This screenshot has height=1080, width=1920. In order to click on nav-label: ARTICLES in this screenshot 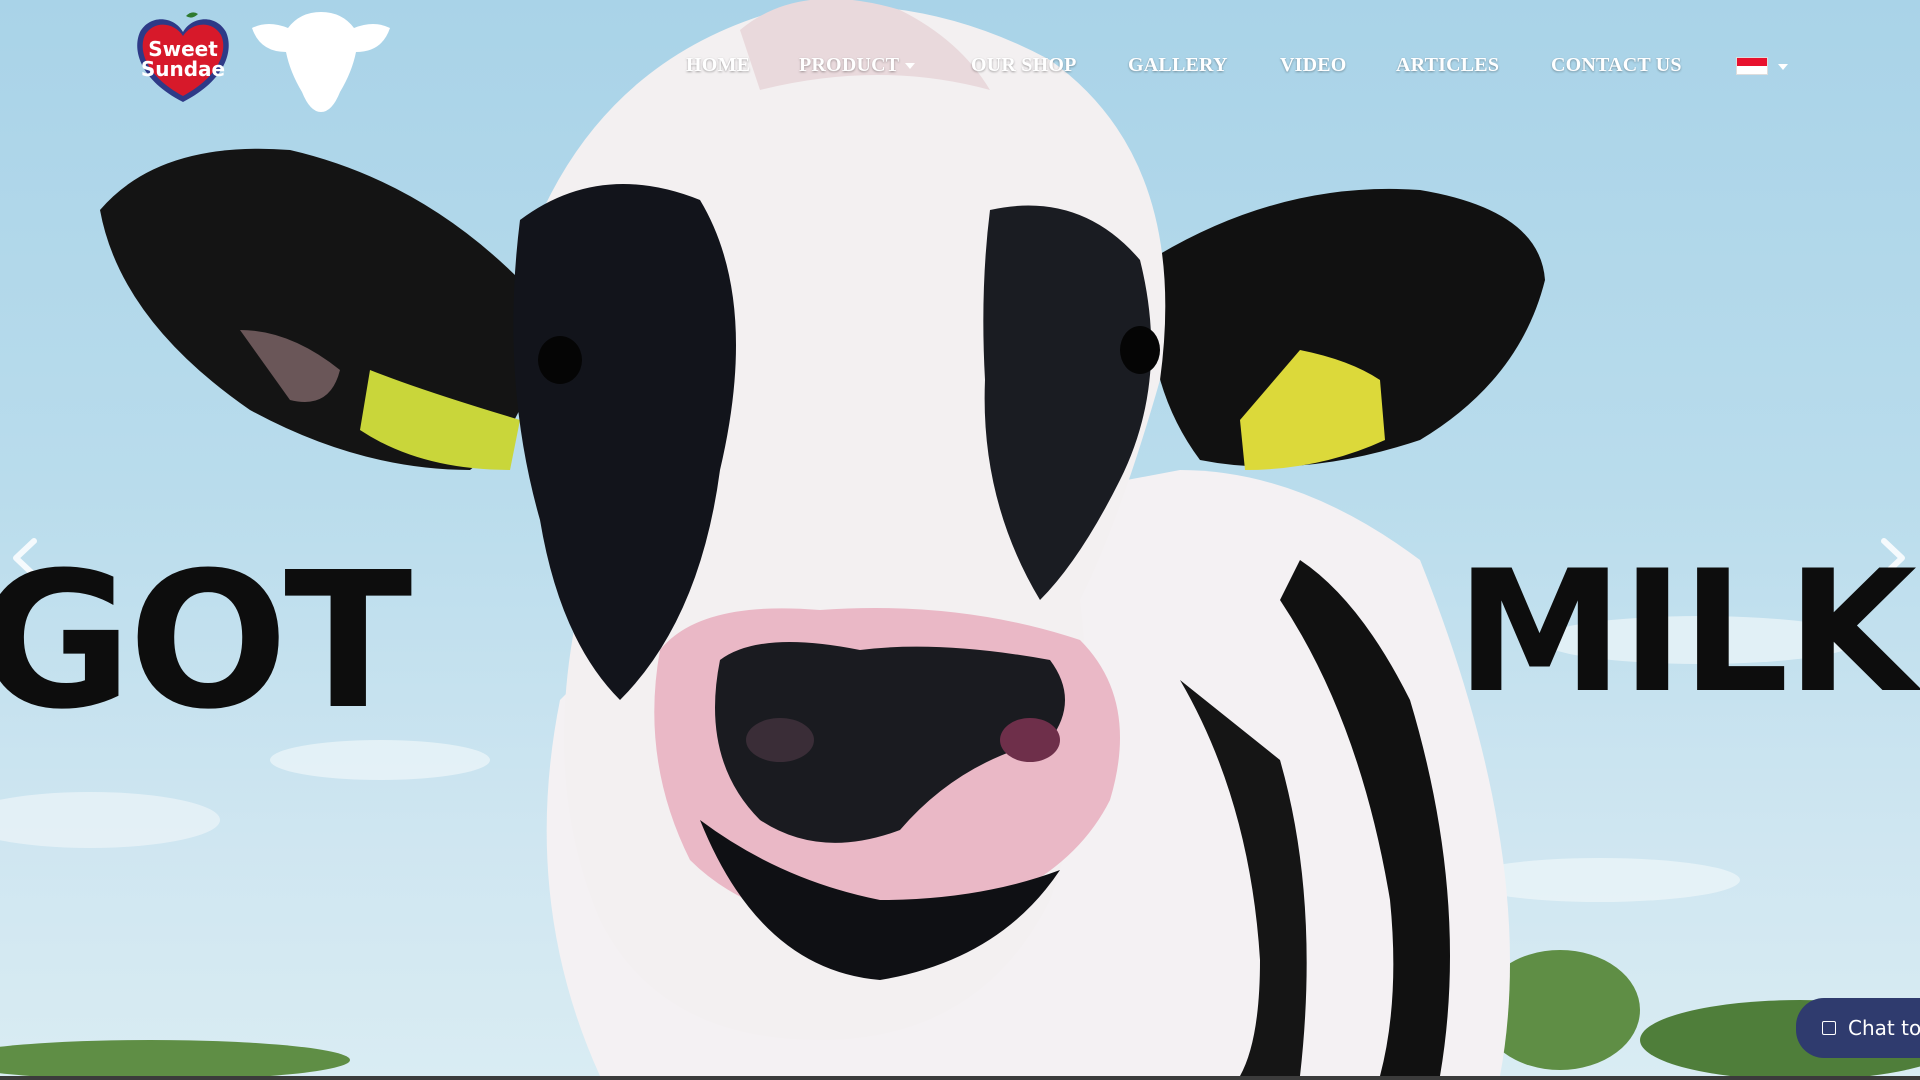, I will do `click(1448, 65)`.